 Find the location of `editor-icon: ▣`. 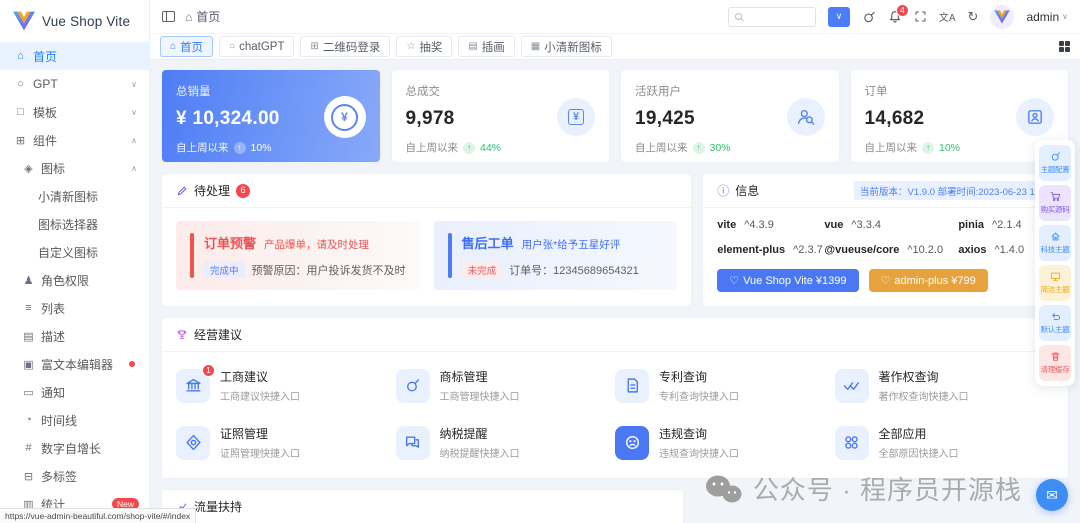

editor-icon: ▣ is located at coordinates (28, 364).